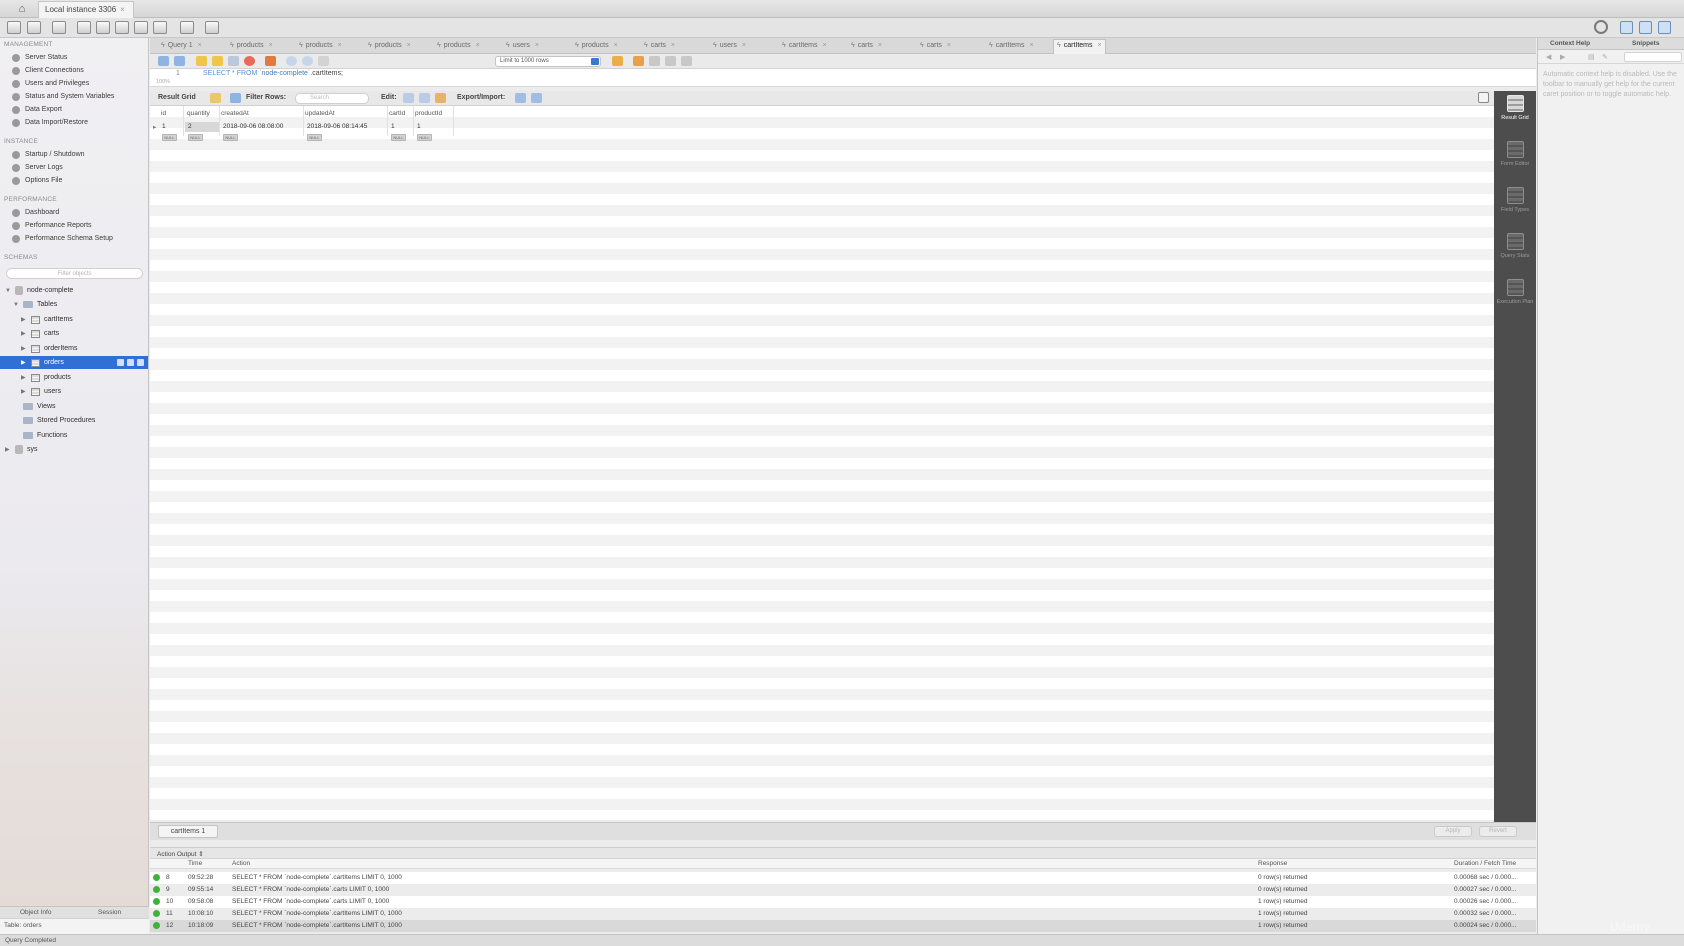 Image resolution: width=1684 pixels, height=946 pixels. Describe the element at coordinates (638, 61) in the screenshot. I see `find-icon` at that location.